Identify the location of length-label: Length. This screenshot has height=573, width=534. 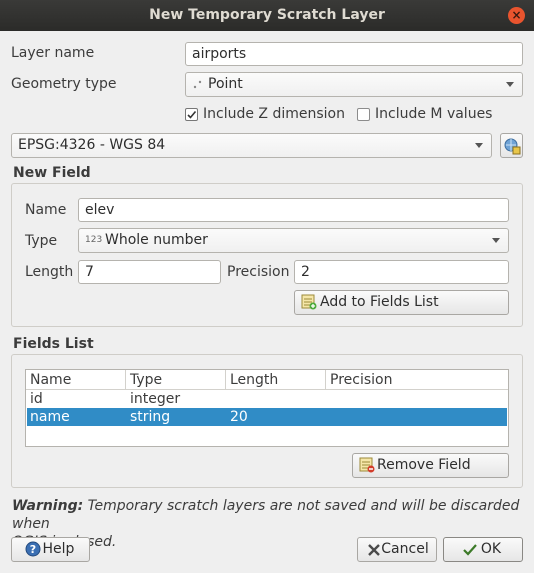
(49, 272).